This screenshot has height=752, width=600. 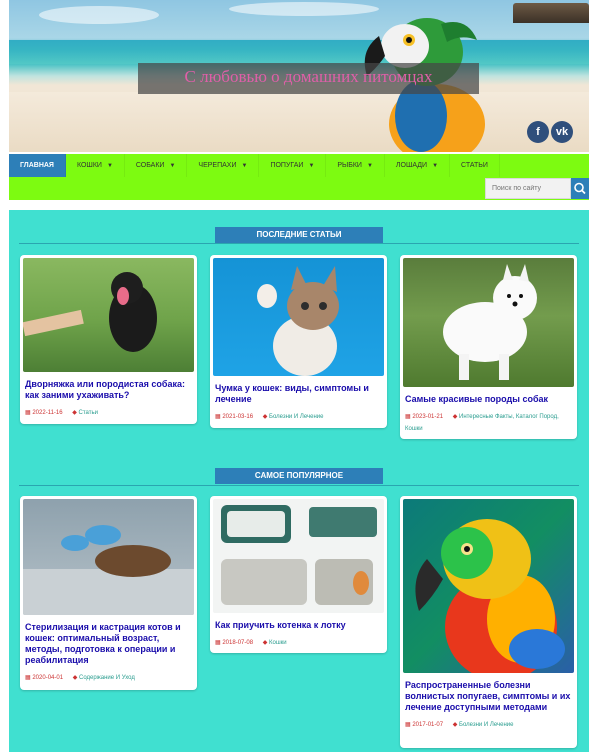 I want to click on article-meta: 2020-04-01 Содержание И Уход, so click(x=108, y=678).